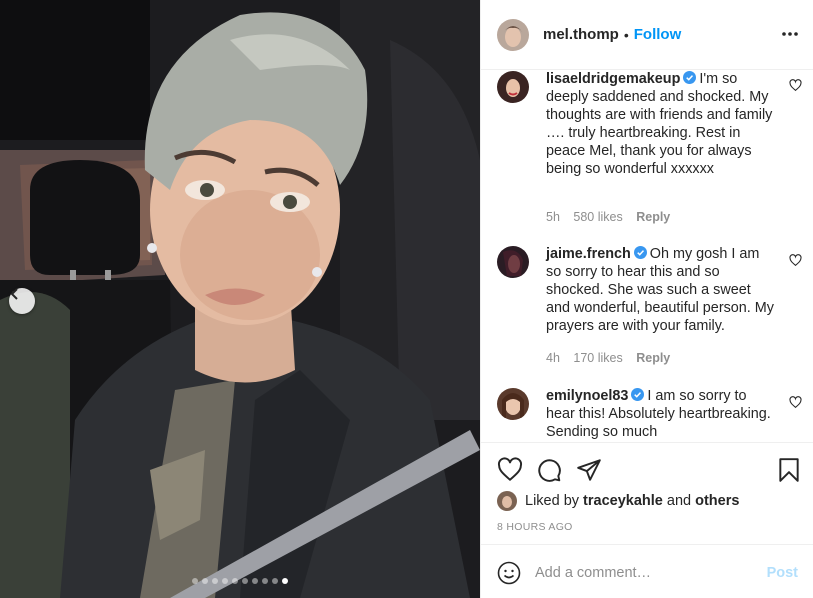 Image resolution: width=813 pixels, height=598 pixels. Describe the element at coordinates (658, 34) in the screenshot. I see `follow-button: Follow` at that location.